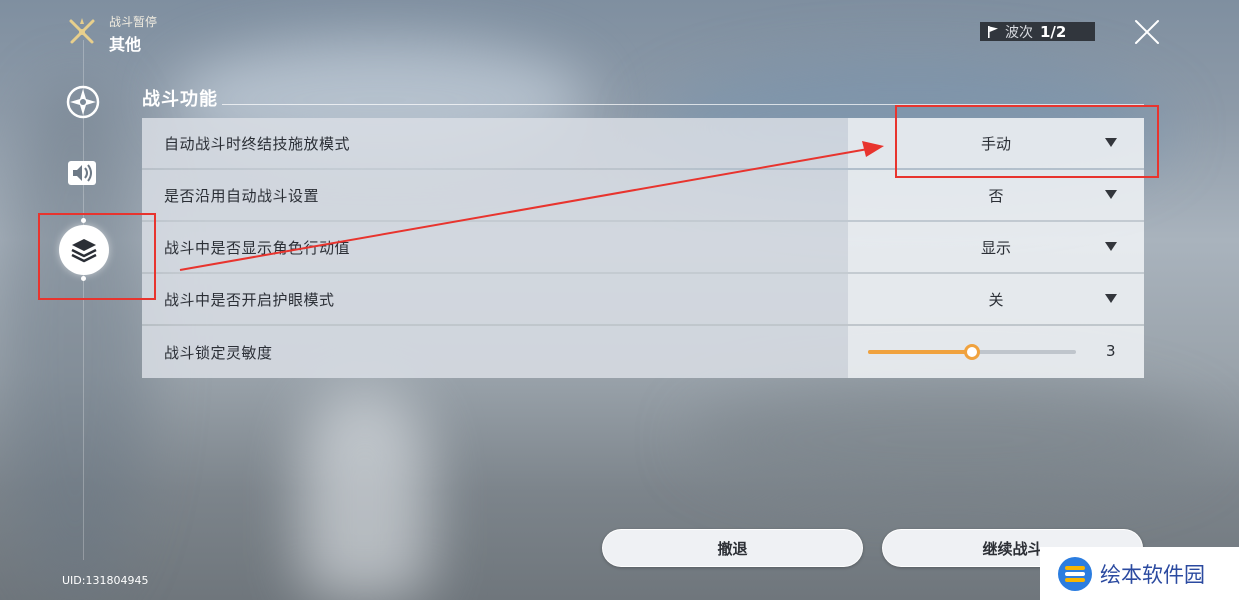 The width and height of the screenshot is (1239, 600). I want to click on crossed-swords-icon, so click(82, 31).